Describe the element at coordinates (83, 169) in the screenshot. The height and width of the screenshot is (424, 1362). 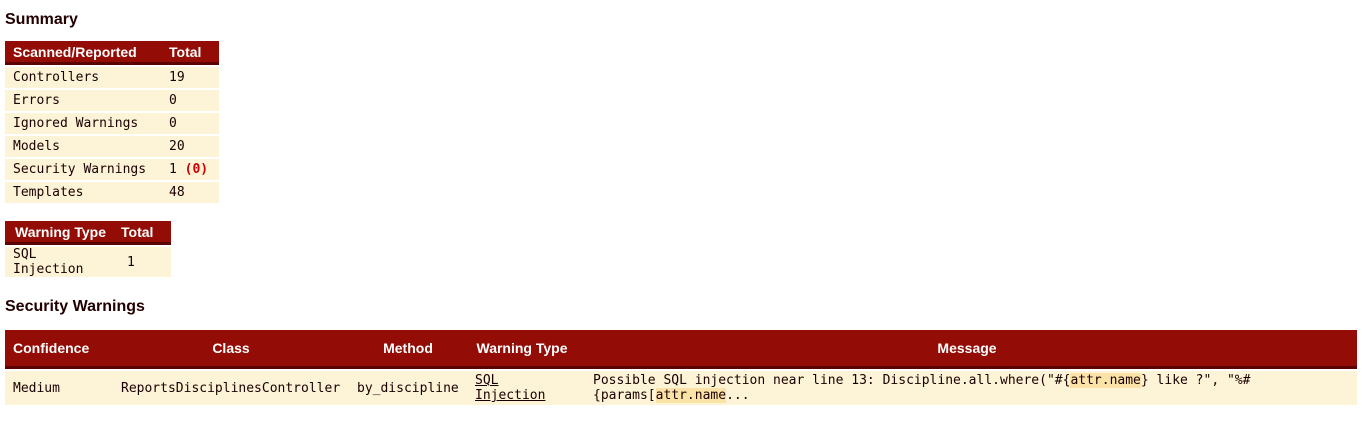
I see `row-label: Security Warnings` at that location.